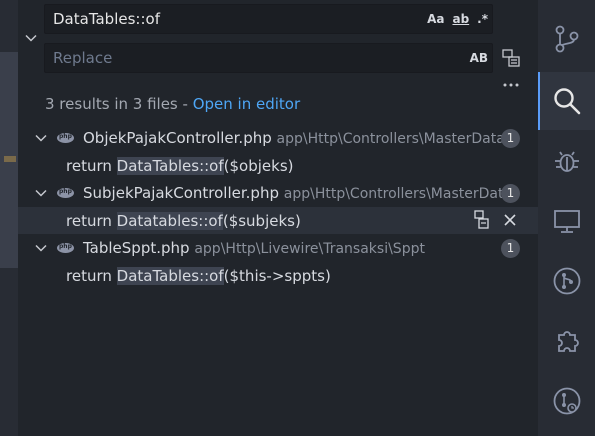  Describe the element at coordinates (181, 193) in the screenshot. I see `file-name-text: SubjekPajakController.php` at that location.